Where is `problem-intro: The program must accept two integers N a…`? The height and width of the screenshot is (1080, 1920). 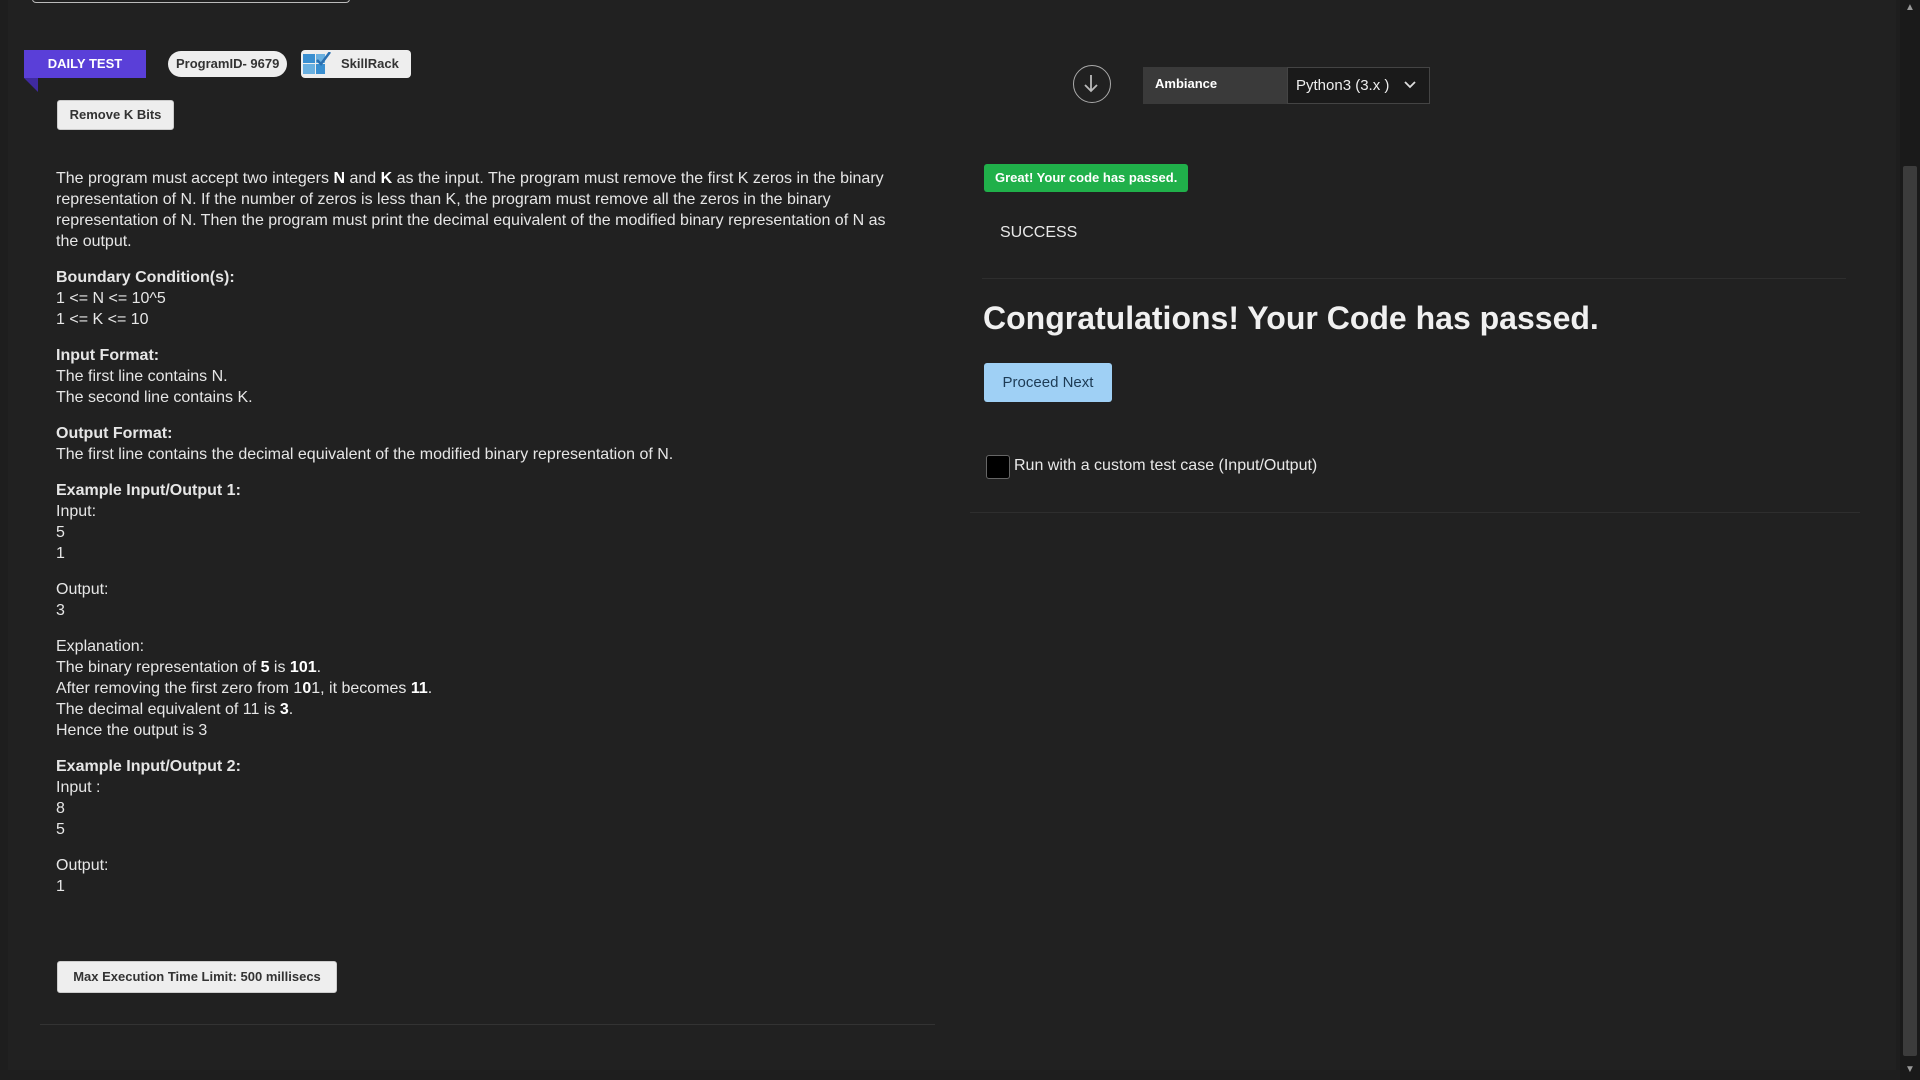
problem-intro: The program must accept two integers N a… is located at coordinates (471, 210).